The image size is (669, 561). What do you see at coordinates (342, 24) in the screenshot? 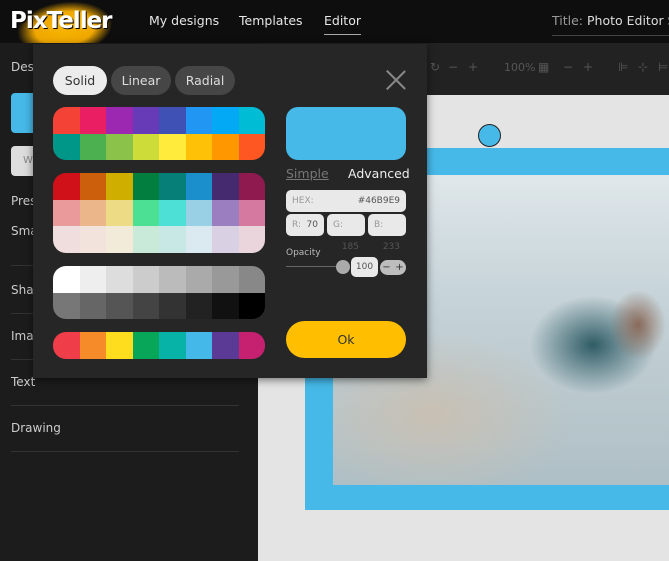
I see `nav-editor: Editor` at bounding box center [342, 24].